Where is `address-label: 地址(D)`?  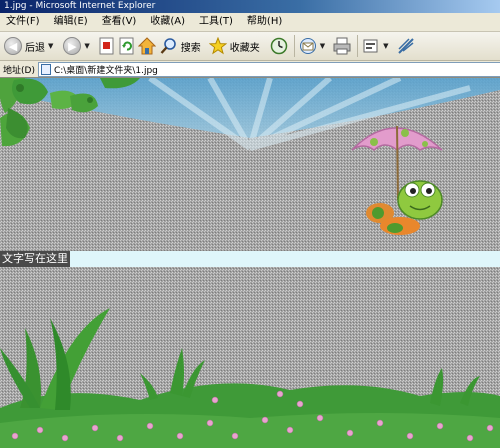
address-label: 地址(D) is located at coordinates (19, 70).